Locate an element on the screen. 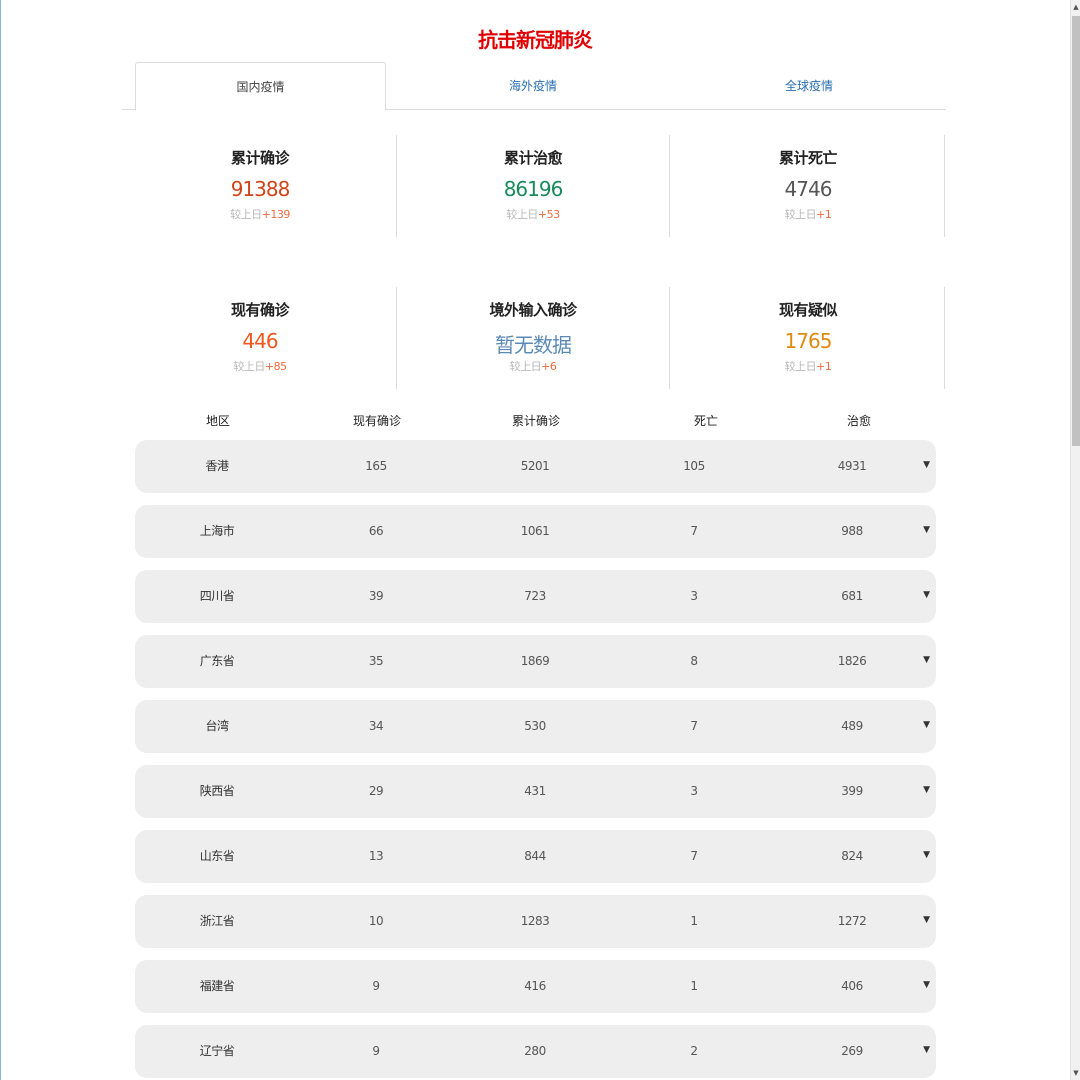 This screenshot has height=1080, width=1080. cell-total-confirmed: 530 is located at coordinates (535, 726).